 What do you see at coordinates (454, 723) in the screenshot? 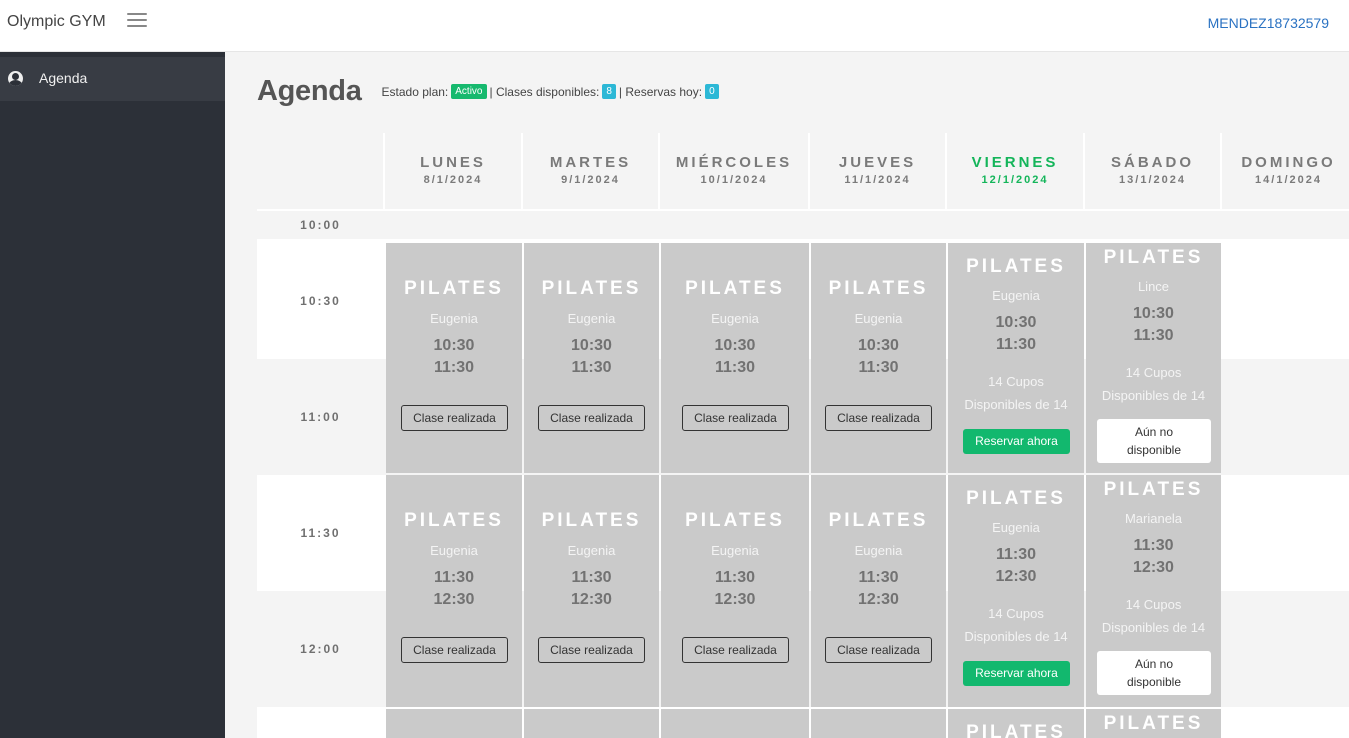
I see `class-card-lunes` at bounding box center [454, 723].